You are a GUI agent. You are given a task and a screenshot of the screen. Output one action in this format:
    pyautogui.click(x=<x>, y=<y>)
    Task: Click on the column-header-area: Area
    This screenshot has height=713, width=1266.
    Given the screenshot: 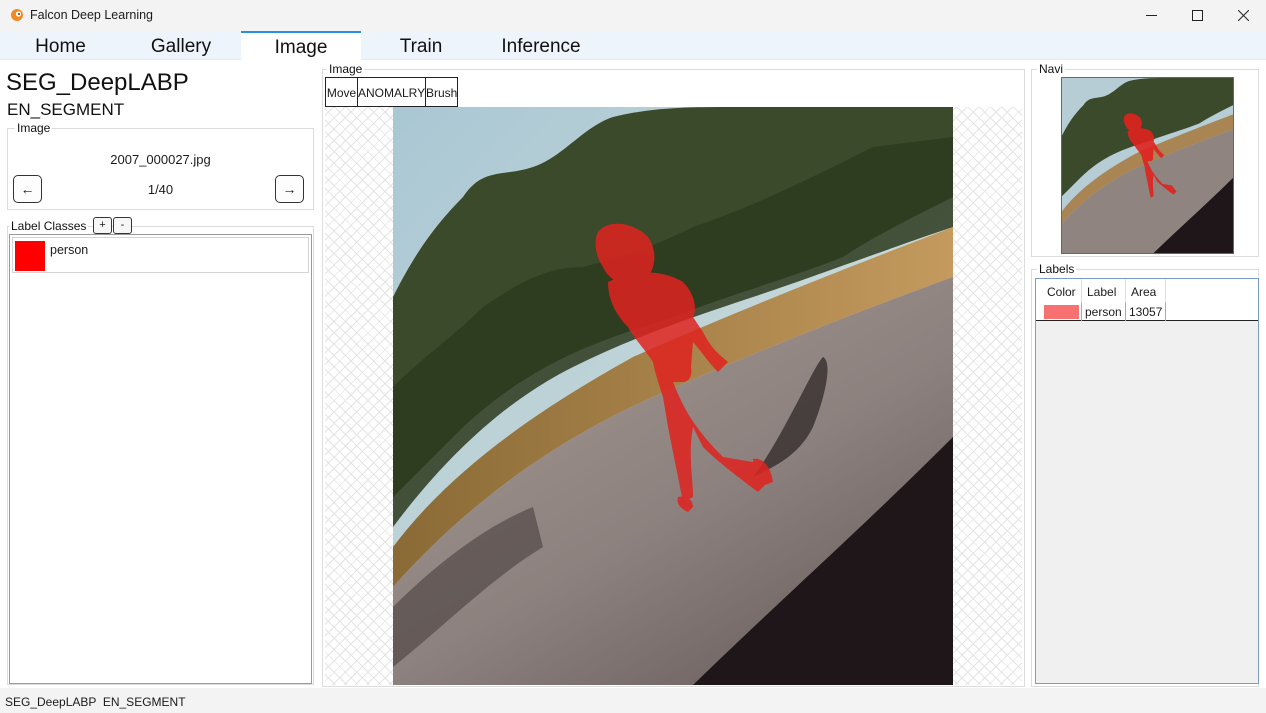 What is the action you would take?
    pyautogui.click(x=1146, y=291)
    